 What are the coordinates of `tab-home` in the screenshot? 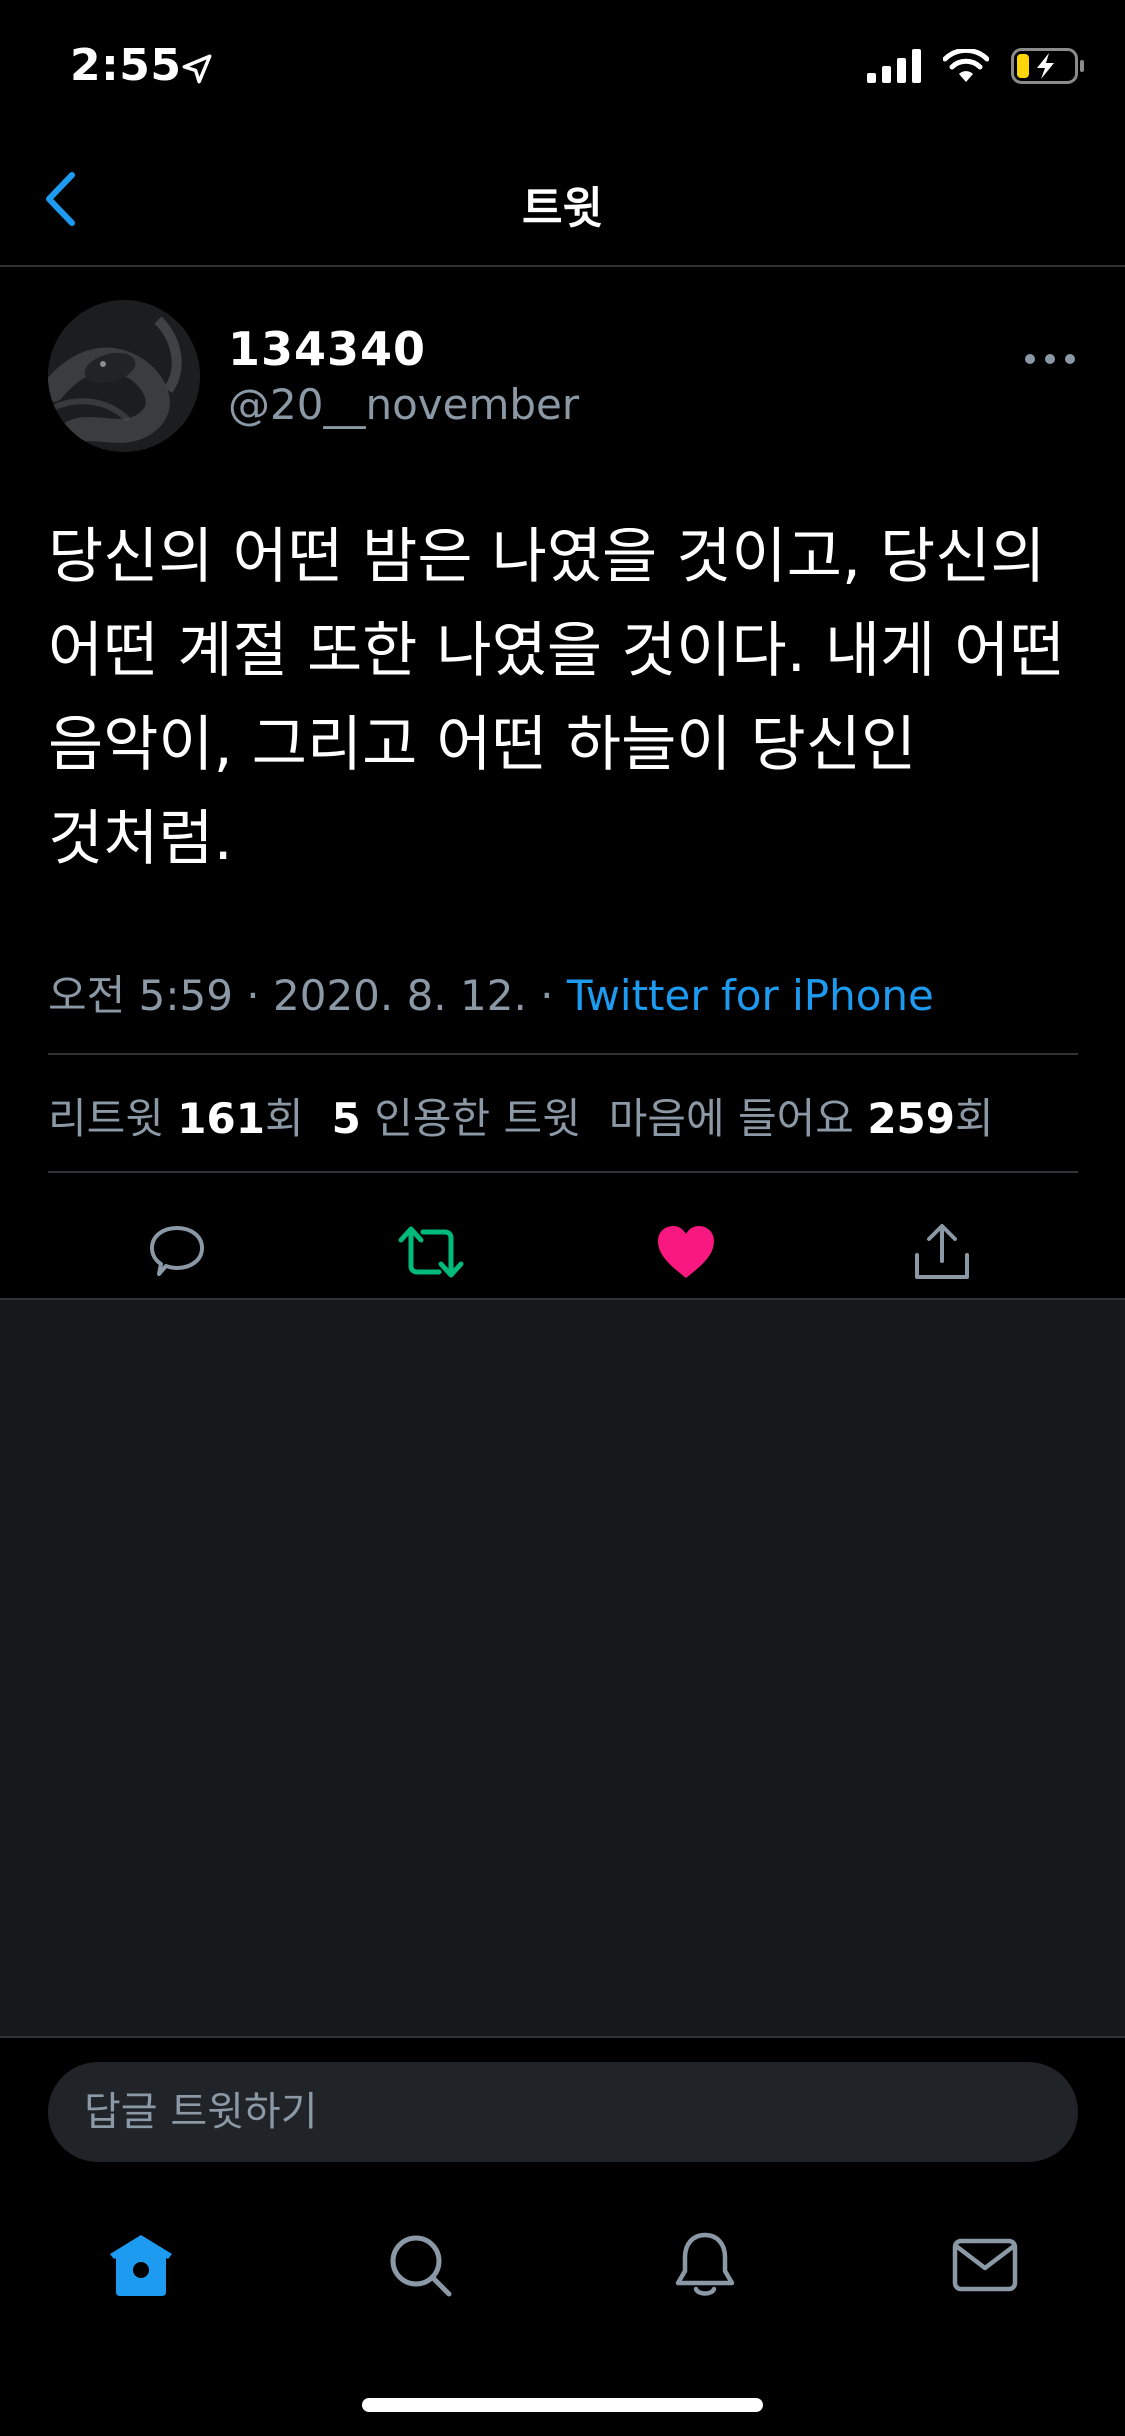 It's located at (141, 2265).